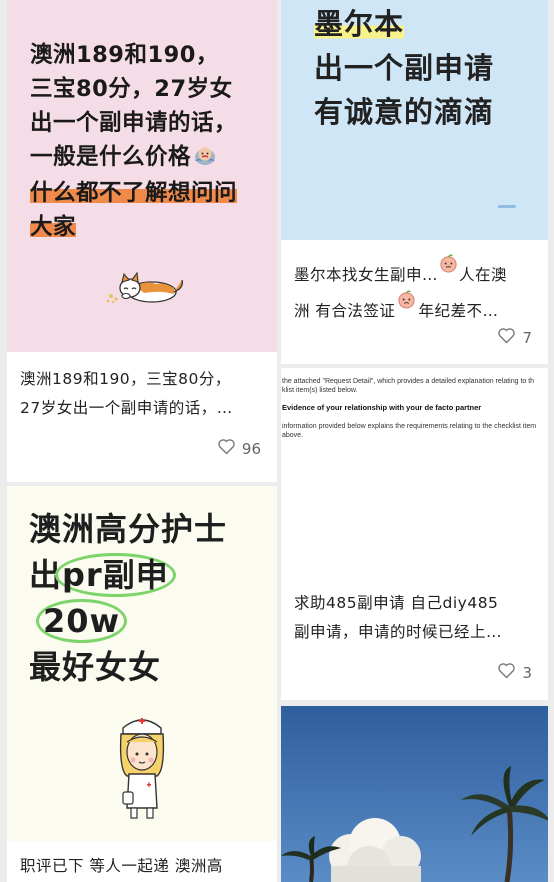  I want to click on cover-text: 澳洲高分护士 出pr副申 20w 最好女女, so click(128, 598).